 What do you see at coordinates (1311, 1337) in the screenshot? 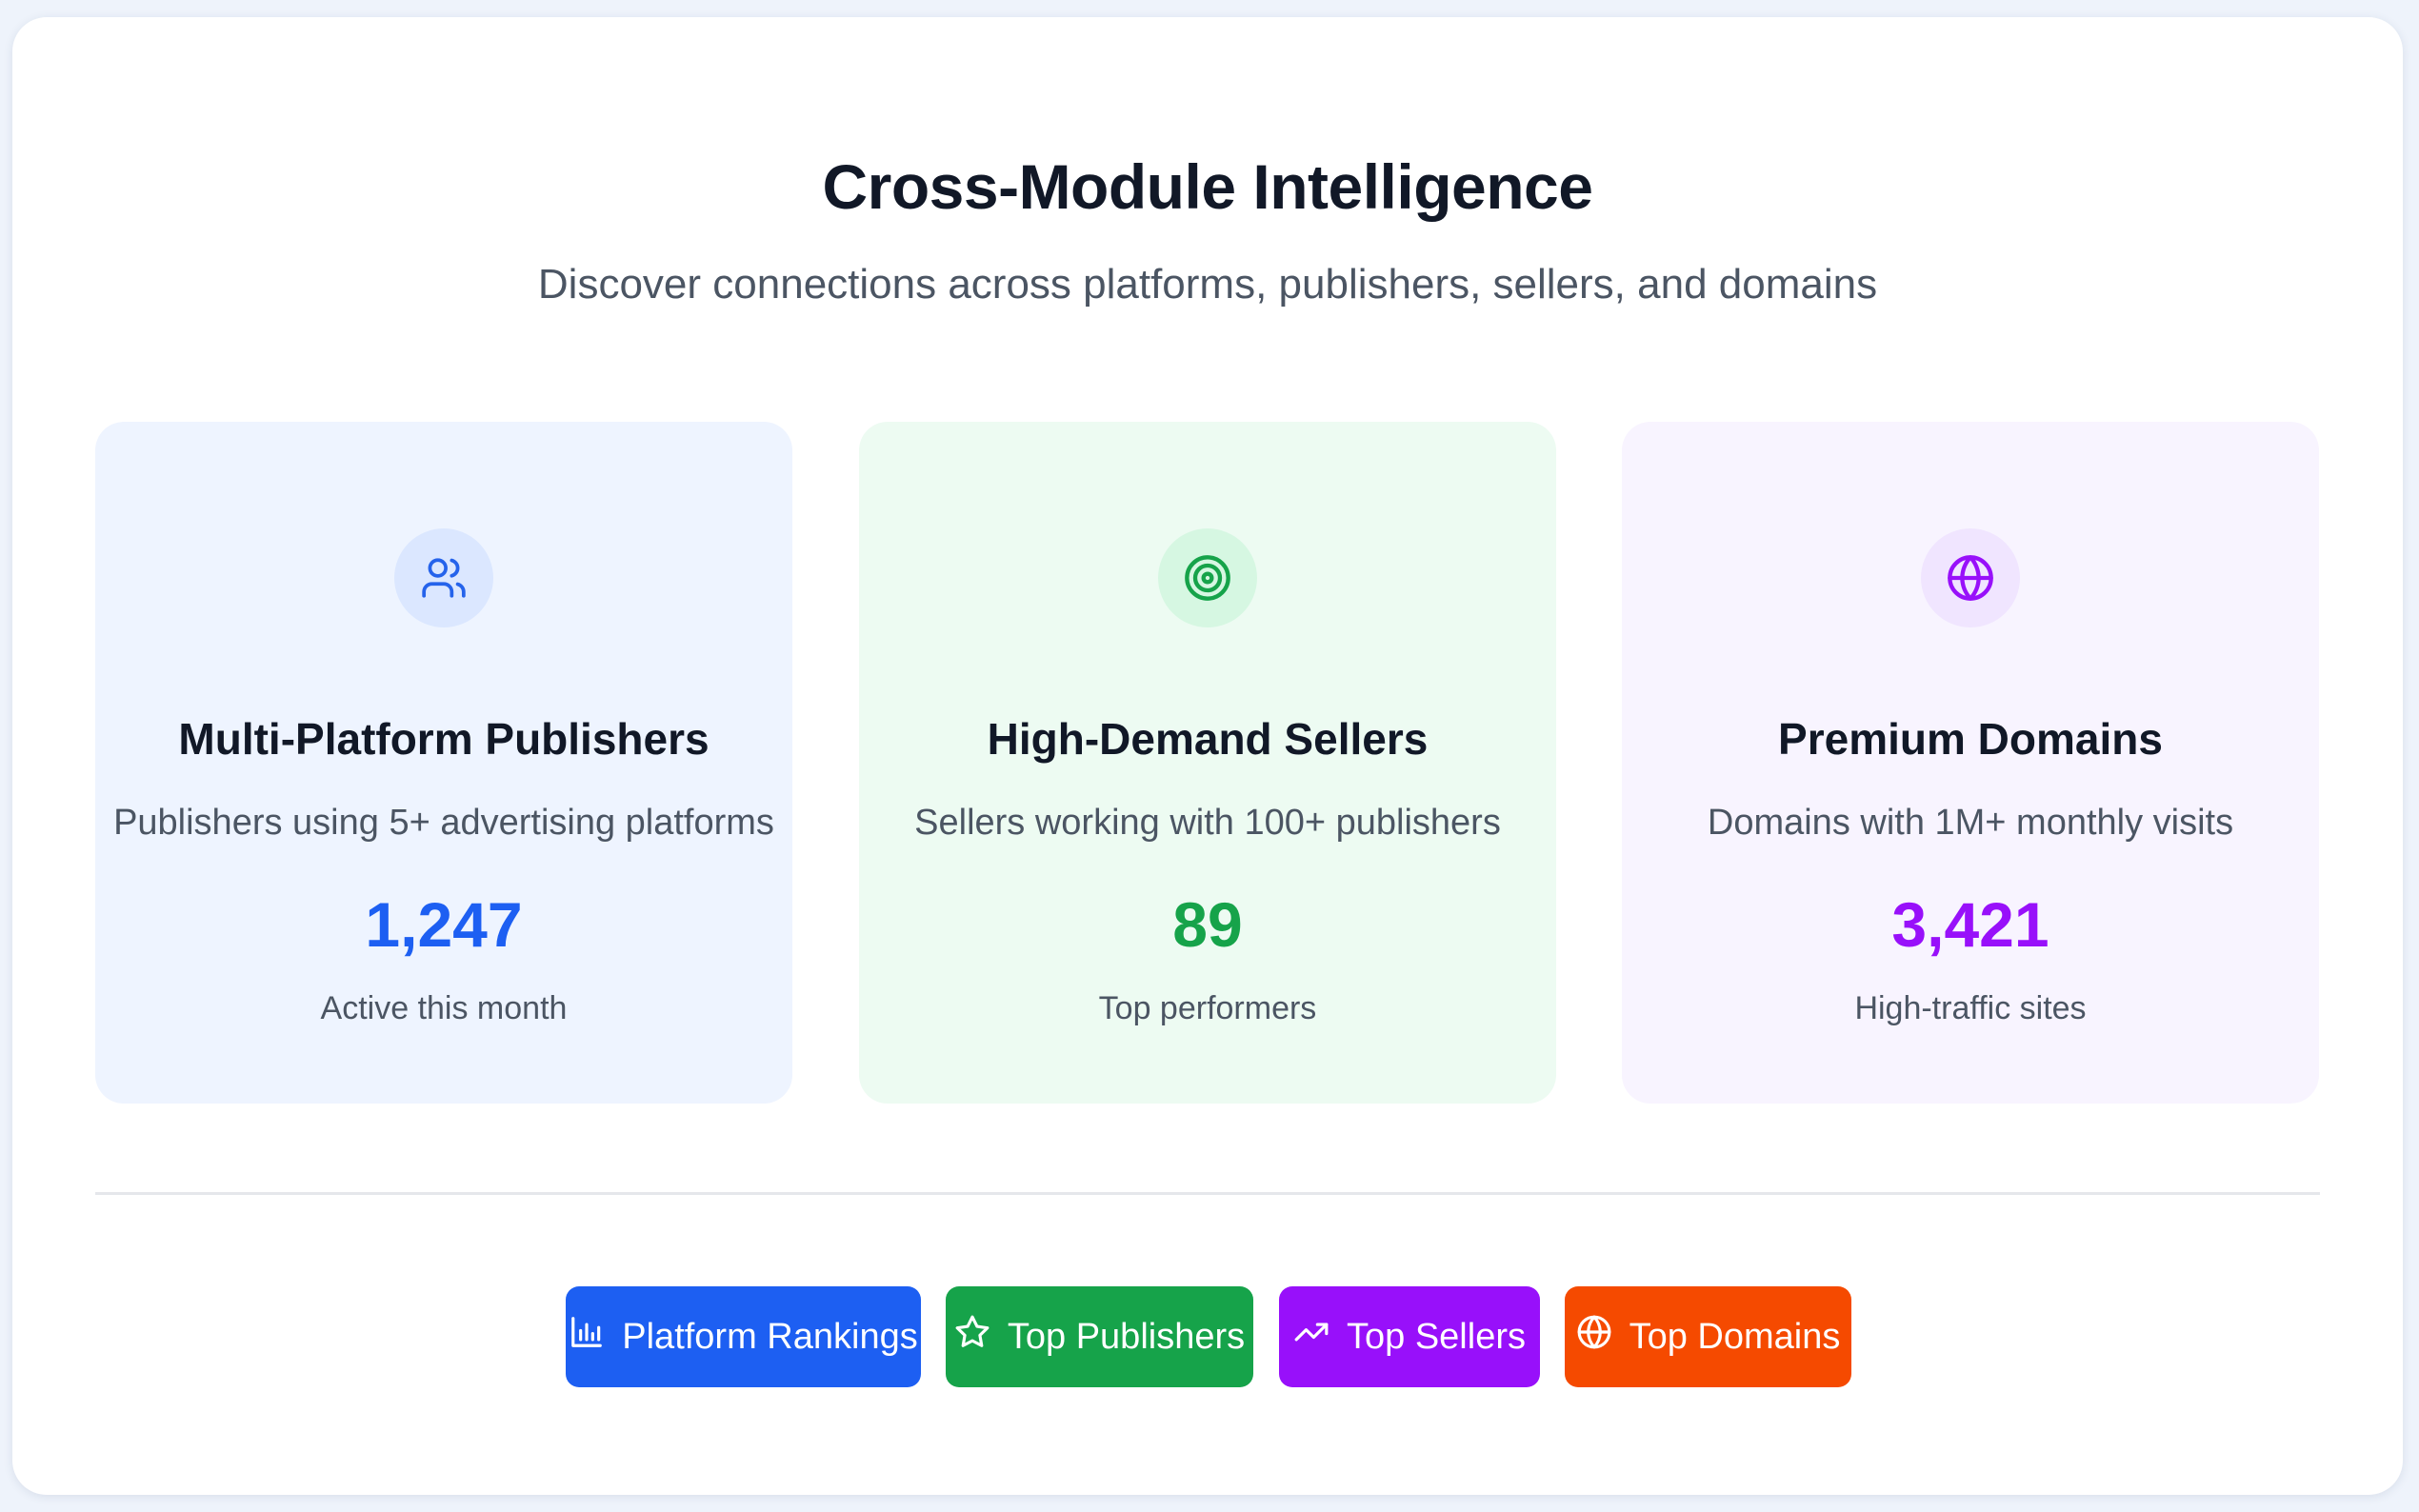
I see `trending-up-icon` at bounding box center [1311, 1337].